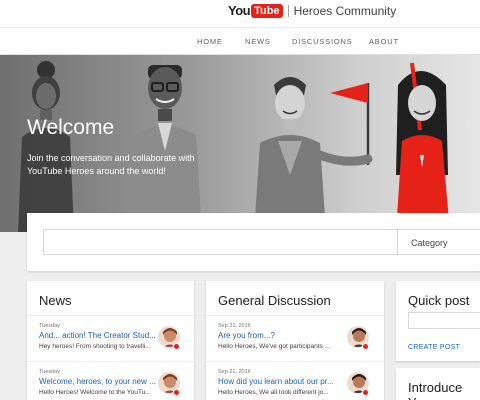  I want to click on discussion-title: General Discussion, so click(274, 300).